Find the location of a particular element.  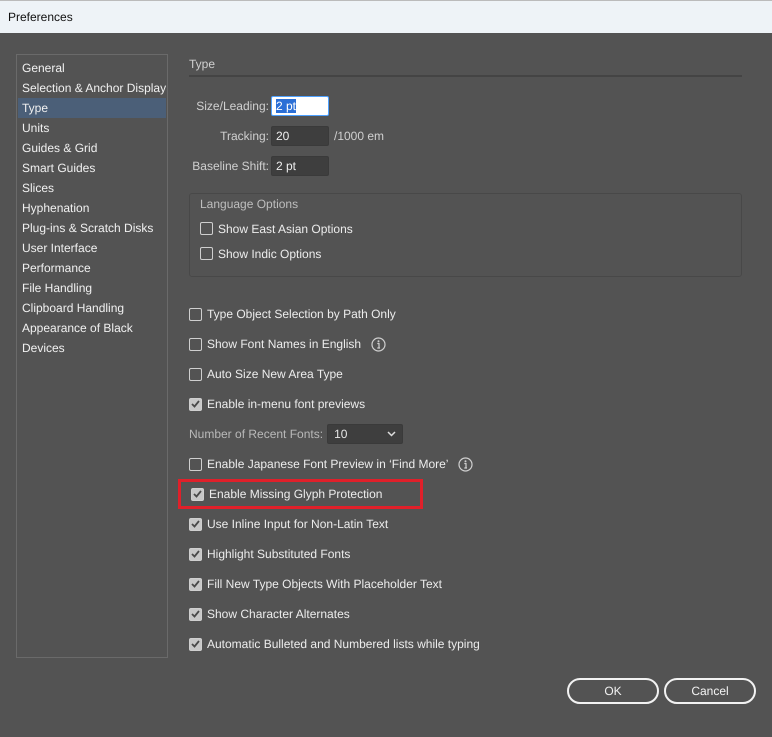

sidebar-item: Performance is located at coordinates (92, 268).